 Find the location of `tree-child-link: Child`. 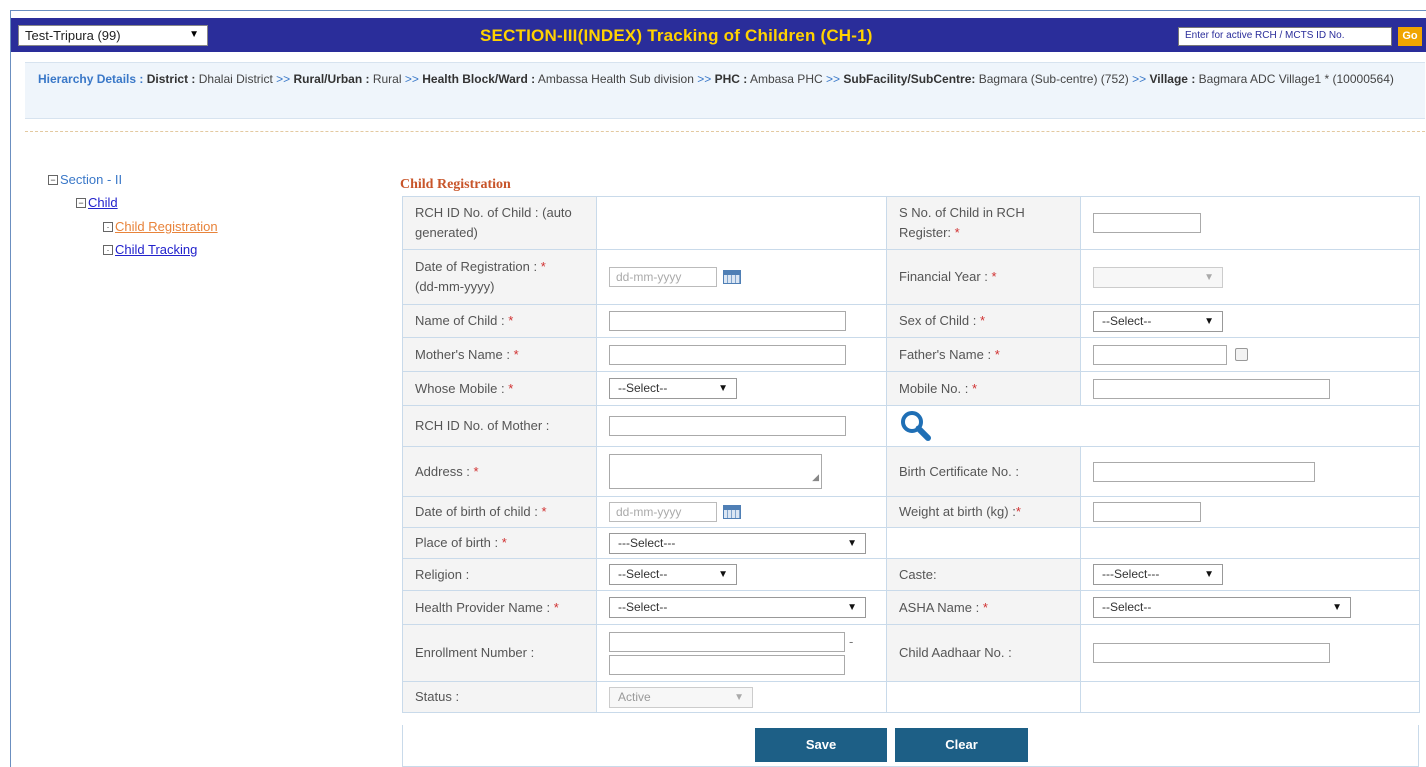

tree-child-link: Child is located at coordinates (103, 202).